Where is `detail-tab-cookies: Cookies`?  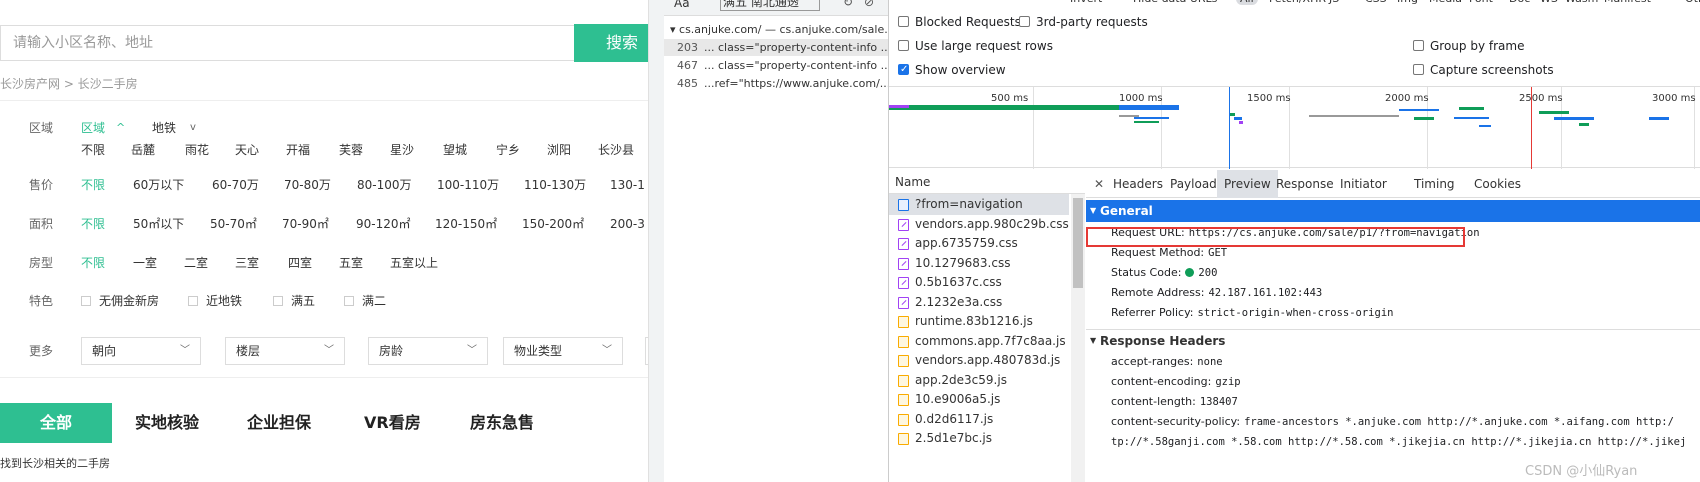 detail-tab-cookies: Cookies is located at coordinates (1497, 184).